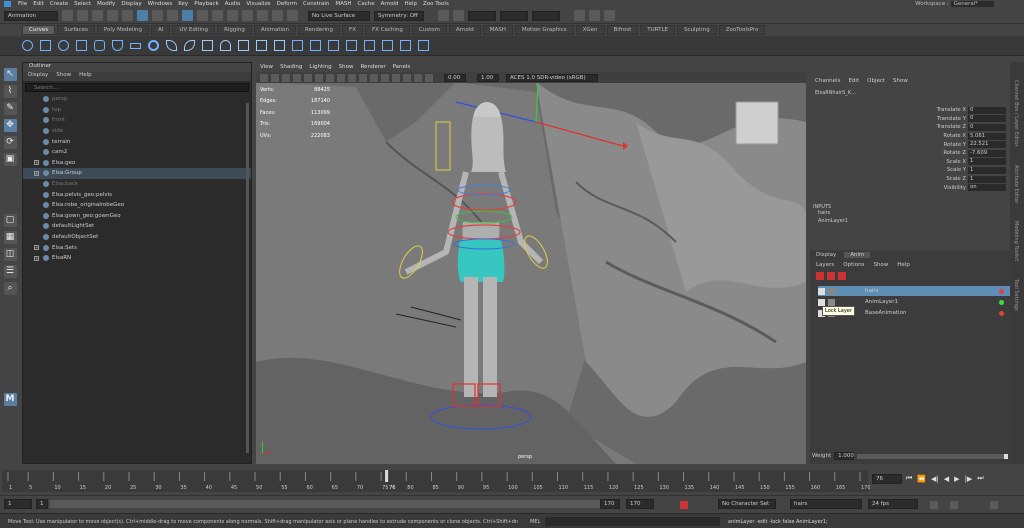 The width and height of the screenshot is (1024, 528). I want to click on outliner-layout-icon: ☰, so click(10, 271).